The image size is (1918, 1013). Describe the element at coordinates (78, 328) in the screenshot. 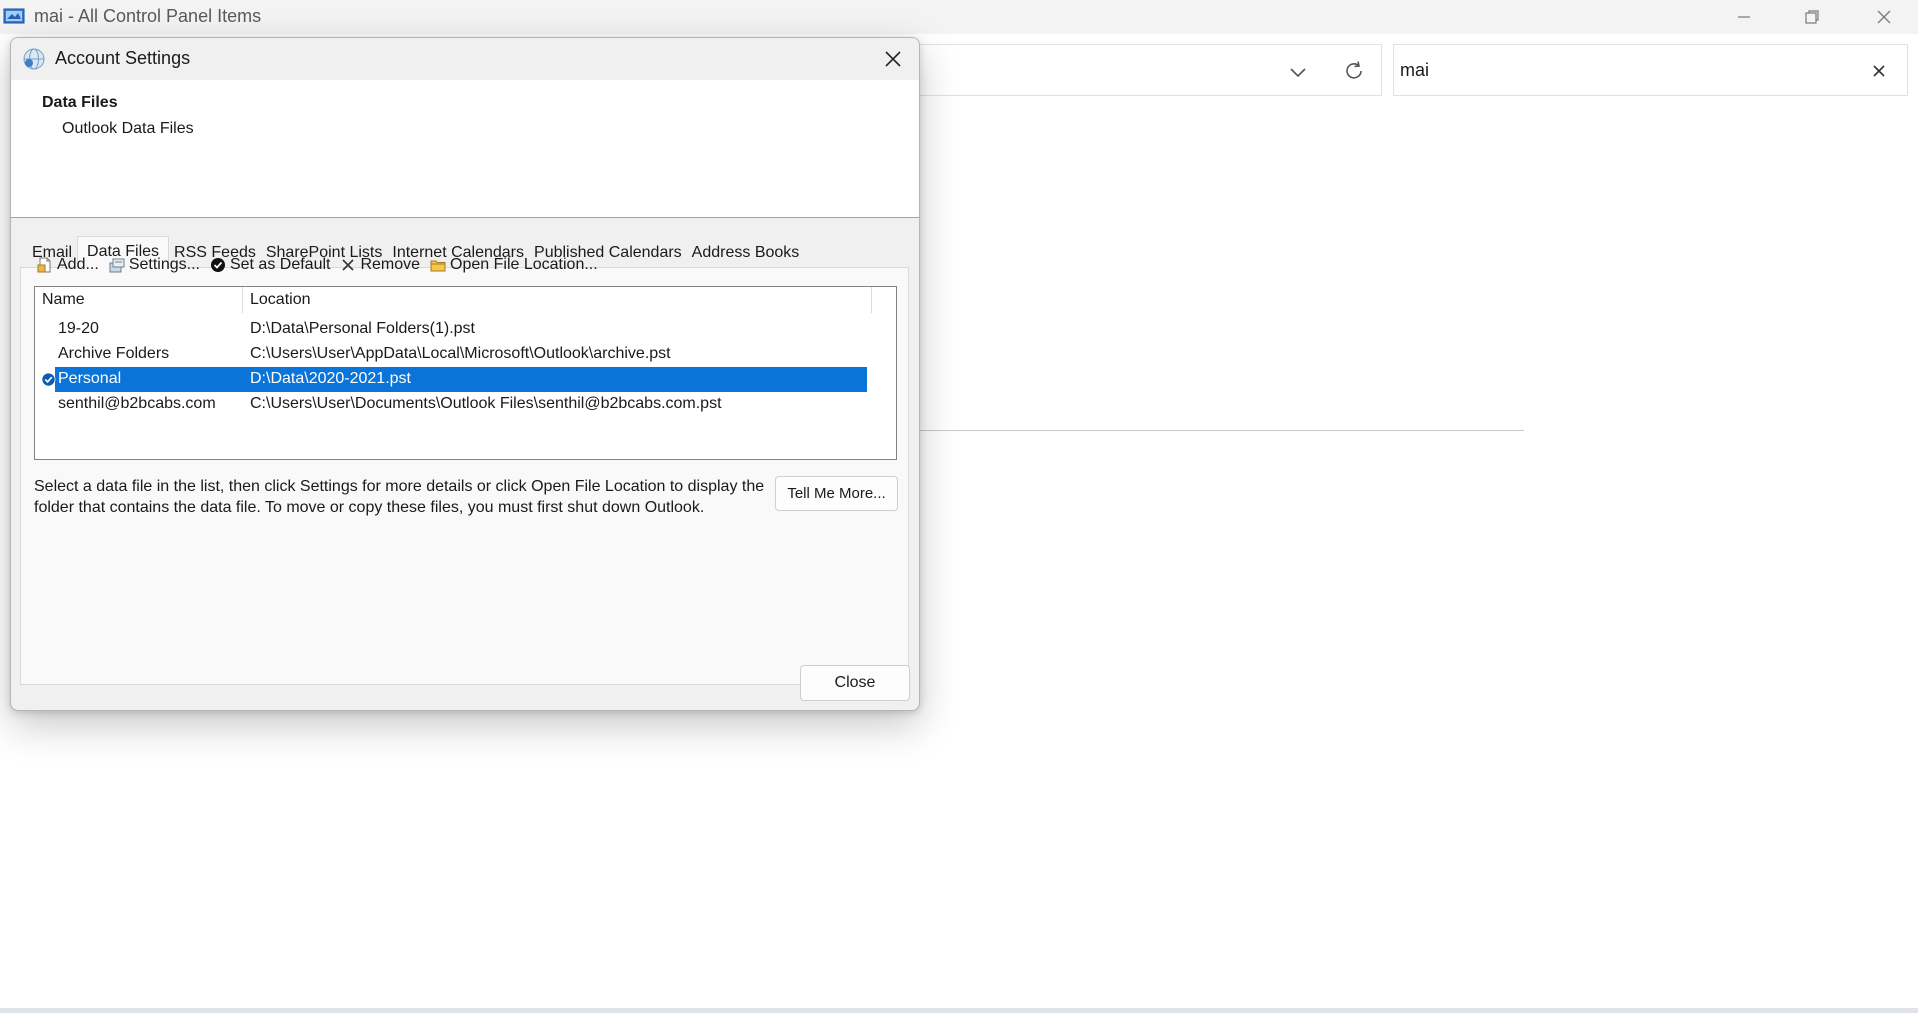

I see `row-name: 19-20` at that location.